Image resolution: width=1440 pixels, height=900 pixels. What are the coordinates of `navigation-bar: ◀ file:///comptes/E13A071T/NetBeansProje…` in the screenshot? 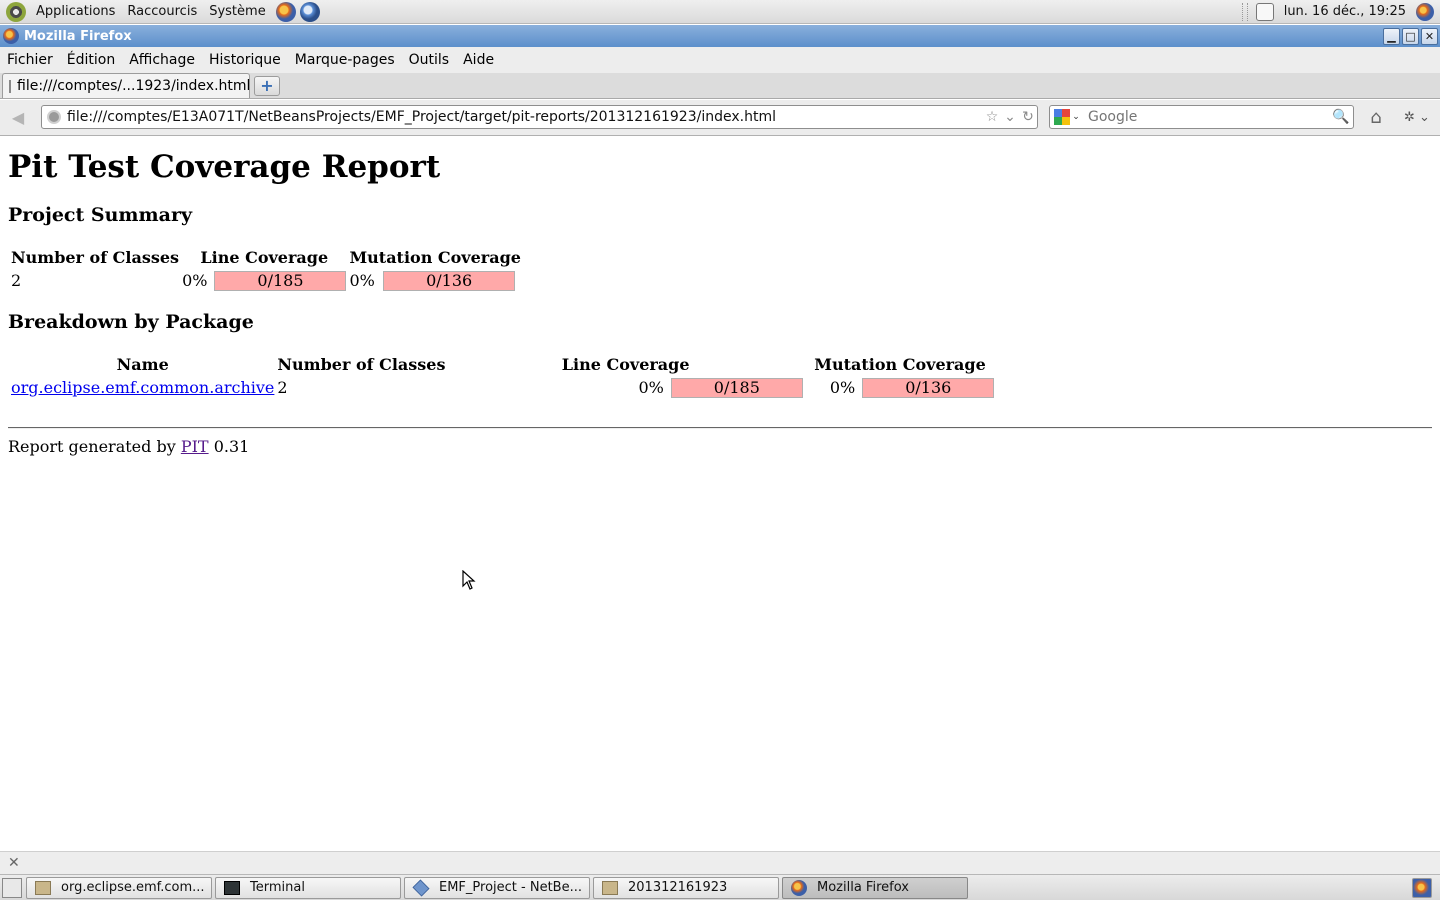 It's located at (720, 118).